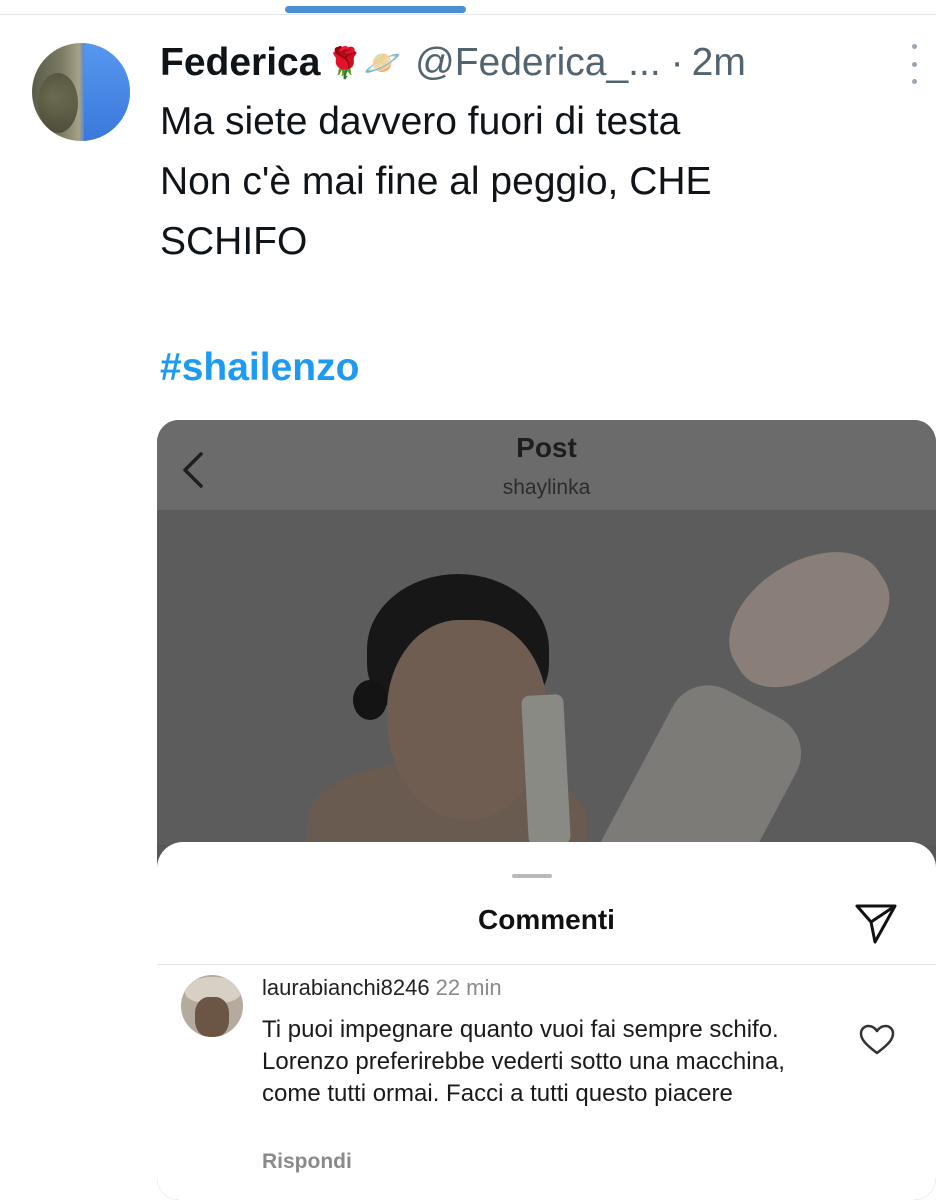  I want to click on top-divider, so click(468, 14).